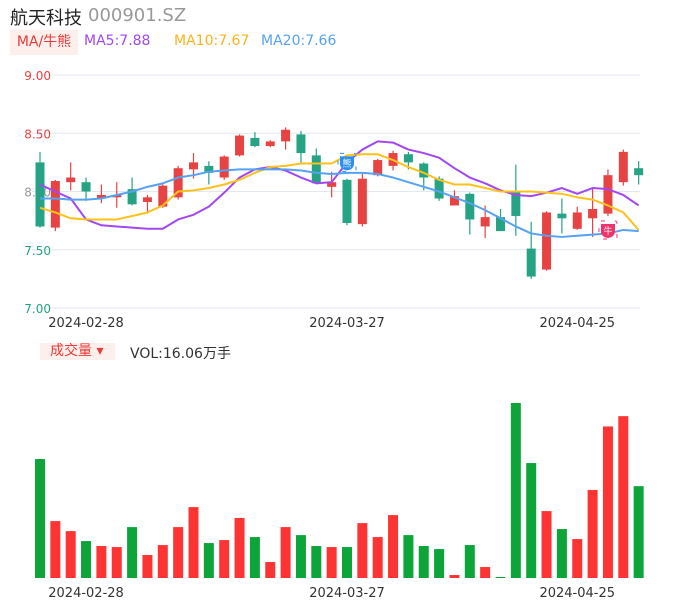  I want to click on y-tick-label: 7.00, so click(37, 309).